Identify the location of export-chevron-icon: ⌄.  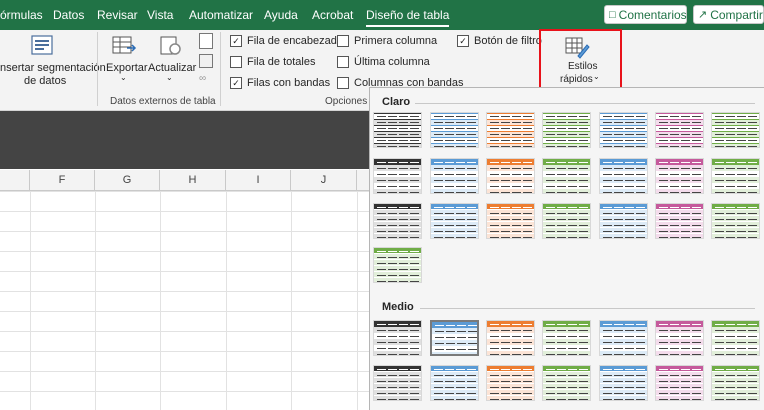
(123, 77).